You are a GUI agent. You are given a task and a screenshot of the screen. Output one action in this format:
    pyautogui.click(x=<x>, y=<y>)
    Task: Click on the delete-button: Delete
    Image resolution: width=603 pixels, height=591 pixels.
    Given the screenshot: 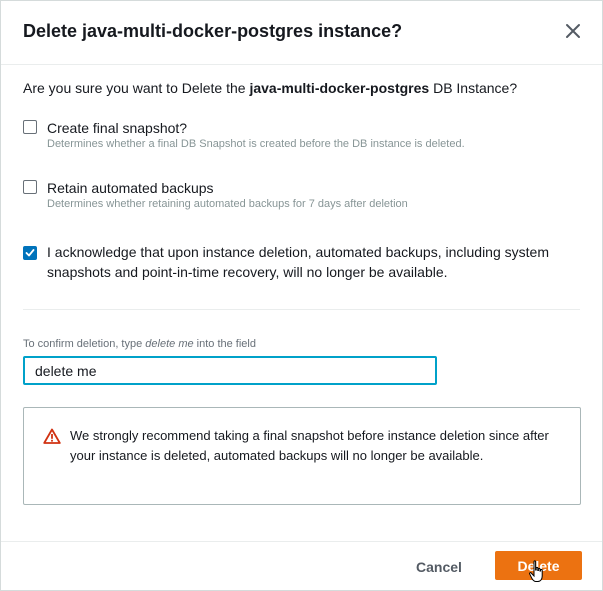 What is the action you would take?
    pyautogui.click(x=538, y=565)
    